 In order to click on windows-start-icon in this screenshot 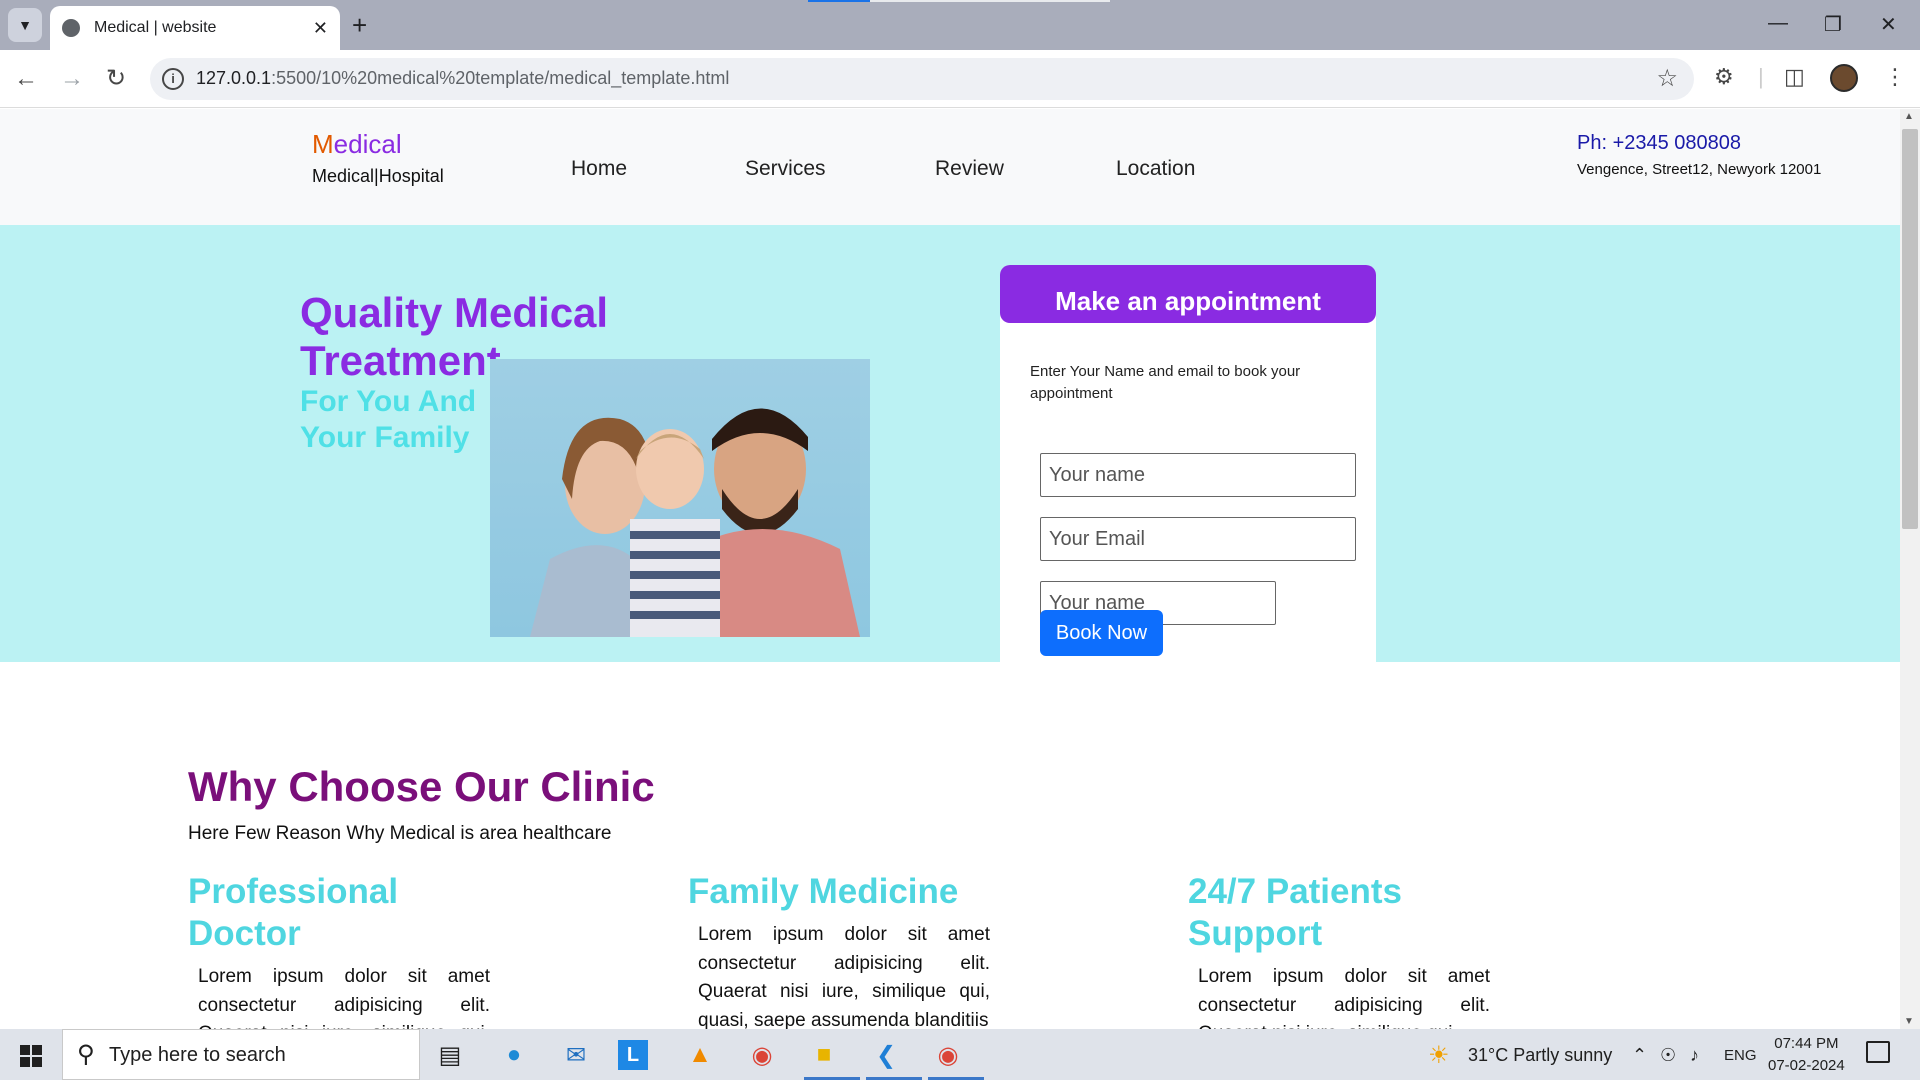, I will do `click(31, 1056)`.